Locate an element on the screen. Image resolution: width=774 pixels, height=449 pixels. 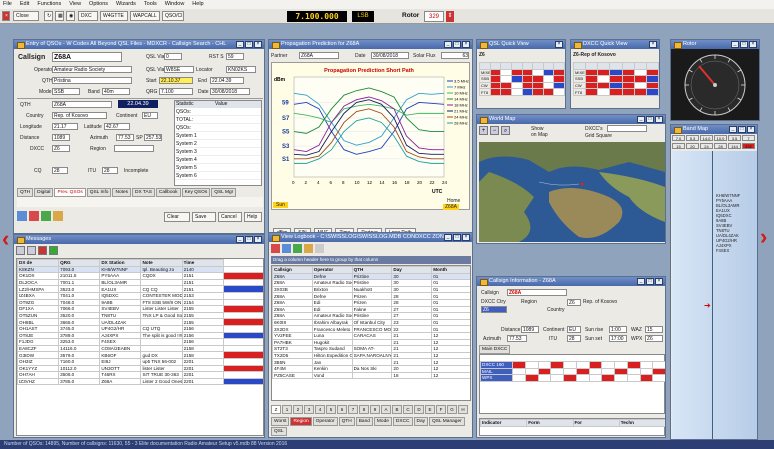
letter-tab: C is located at coordinates (408, 409).